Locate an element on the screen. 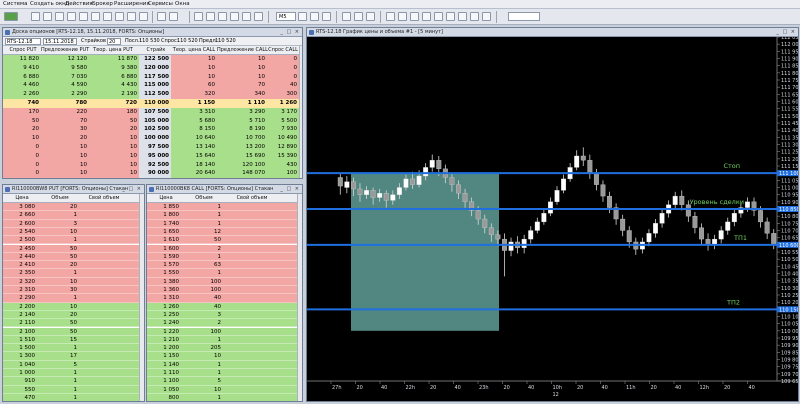 Image resolution: width=800 pixels, height=404 pixels. ask-row: 2 310 30 is located at coordinates (71, 290).